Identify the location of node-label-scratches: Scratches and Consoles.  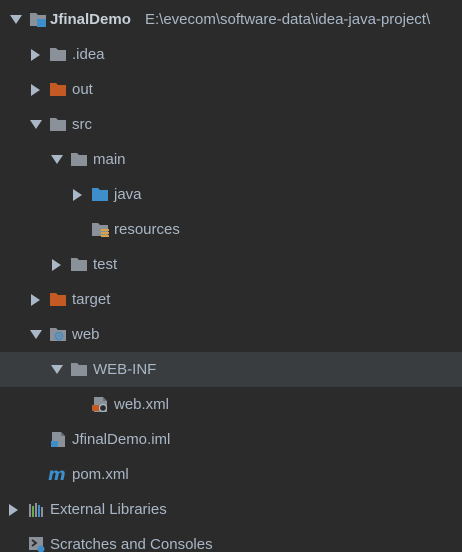
(131, 544).